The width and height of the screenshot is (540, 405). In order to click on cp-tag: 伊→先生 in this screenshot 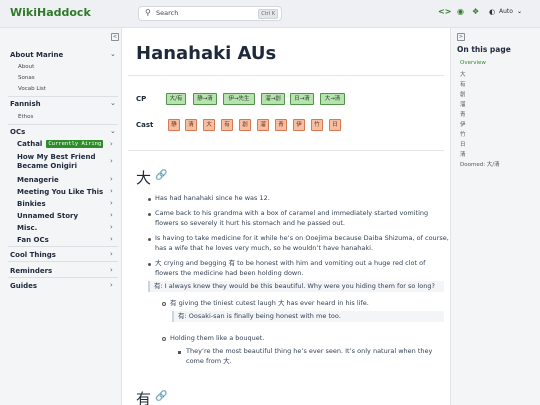, I will do `click(239, 99)`.